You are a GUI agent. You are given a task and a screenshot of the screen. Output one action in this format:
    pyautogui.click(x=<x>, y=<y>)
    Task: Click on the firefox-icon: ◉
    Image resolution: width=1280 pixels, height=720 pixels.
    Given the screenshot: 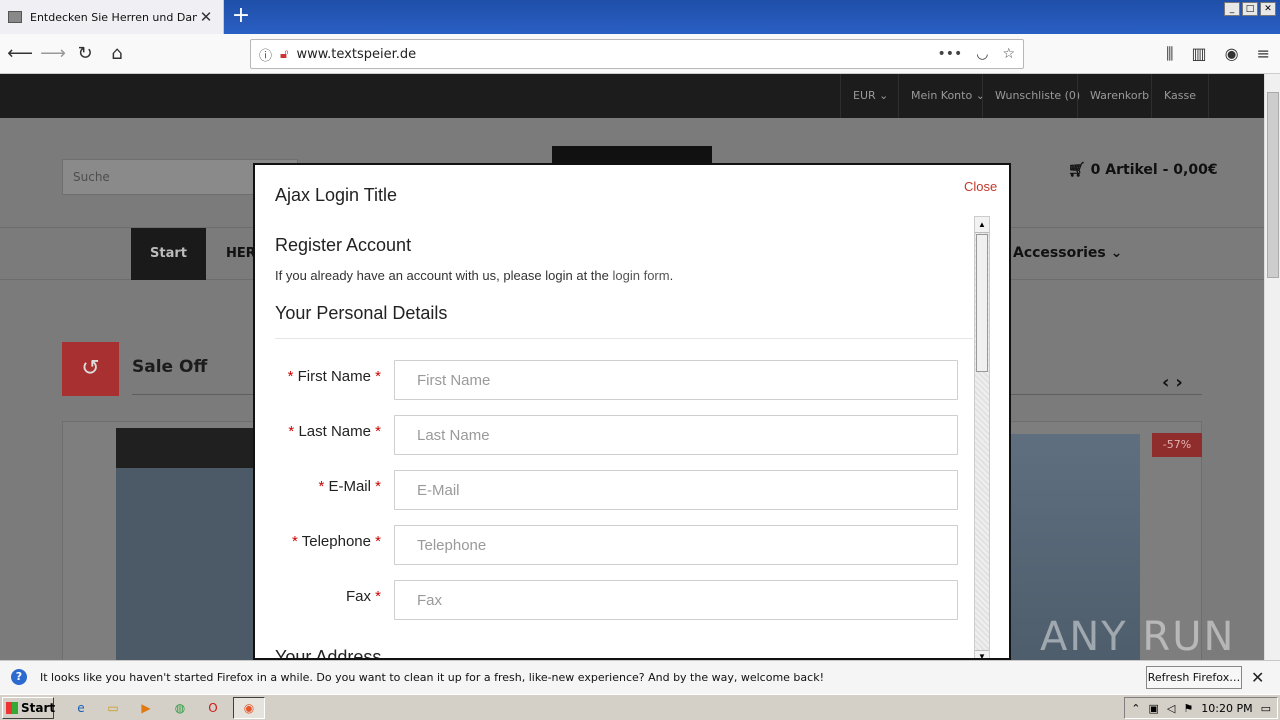 What is the action you would take?
    pyautogui.click(x=249, y=708)
    